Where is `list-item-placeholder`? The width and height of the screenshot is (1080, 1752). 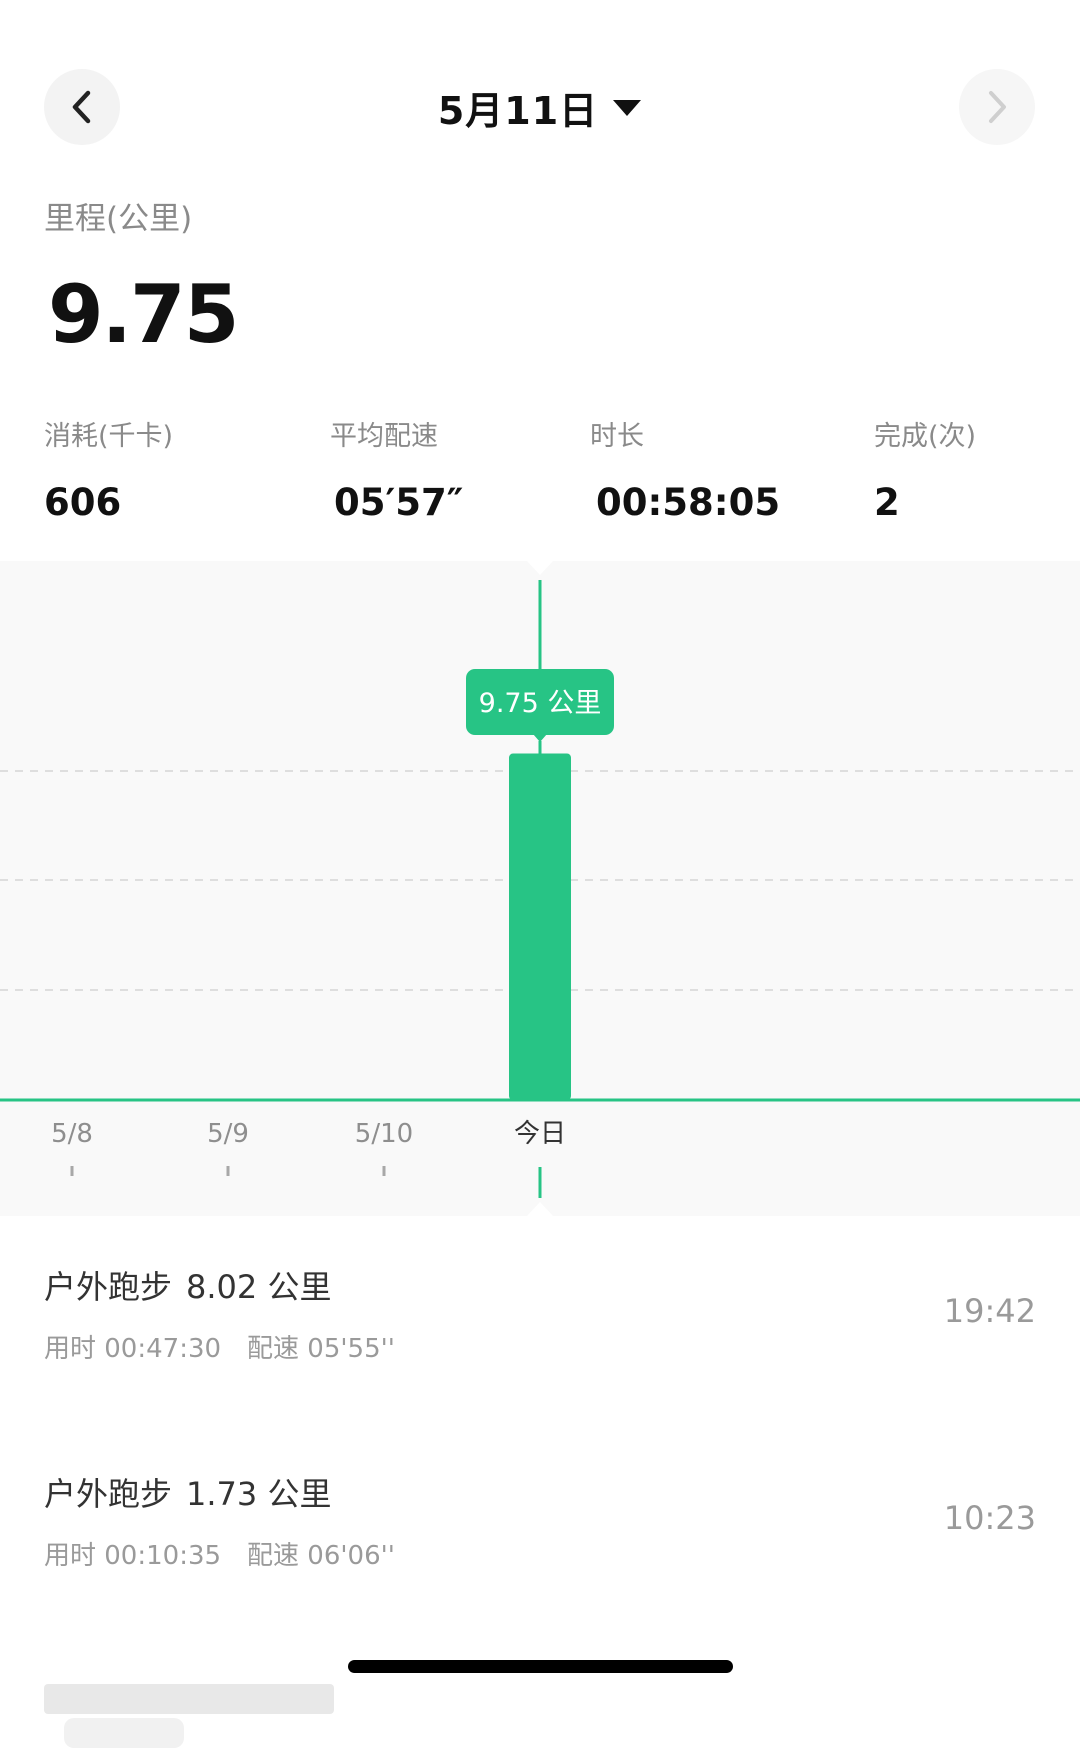
list-item-placeholder is located at coordinates (189, 1699).